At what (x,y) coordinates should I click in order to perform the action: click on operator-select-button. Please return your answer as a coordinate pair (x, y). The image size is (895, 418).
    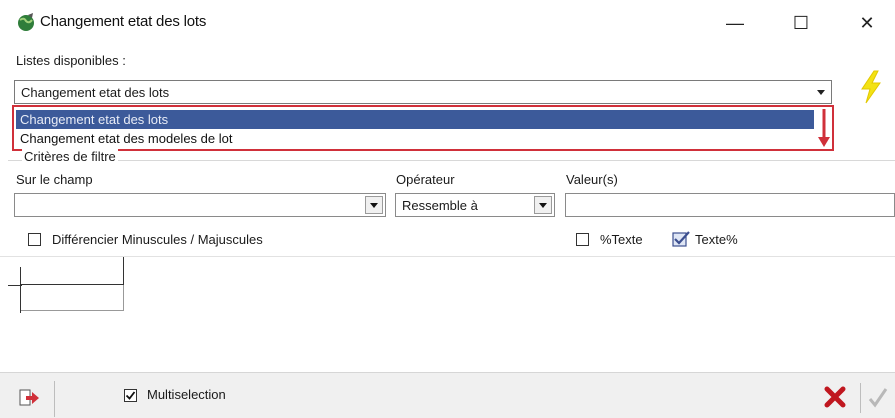
    Looking at the image, I should click on (543, 205).